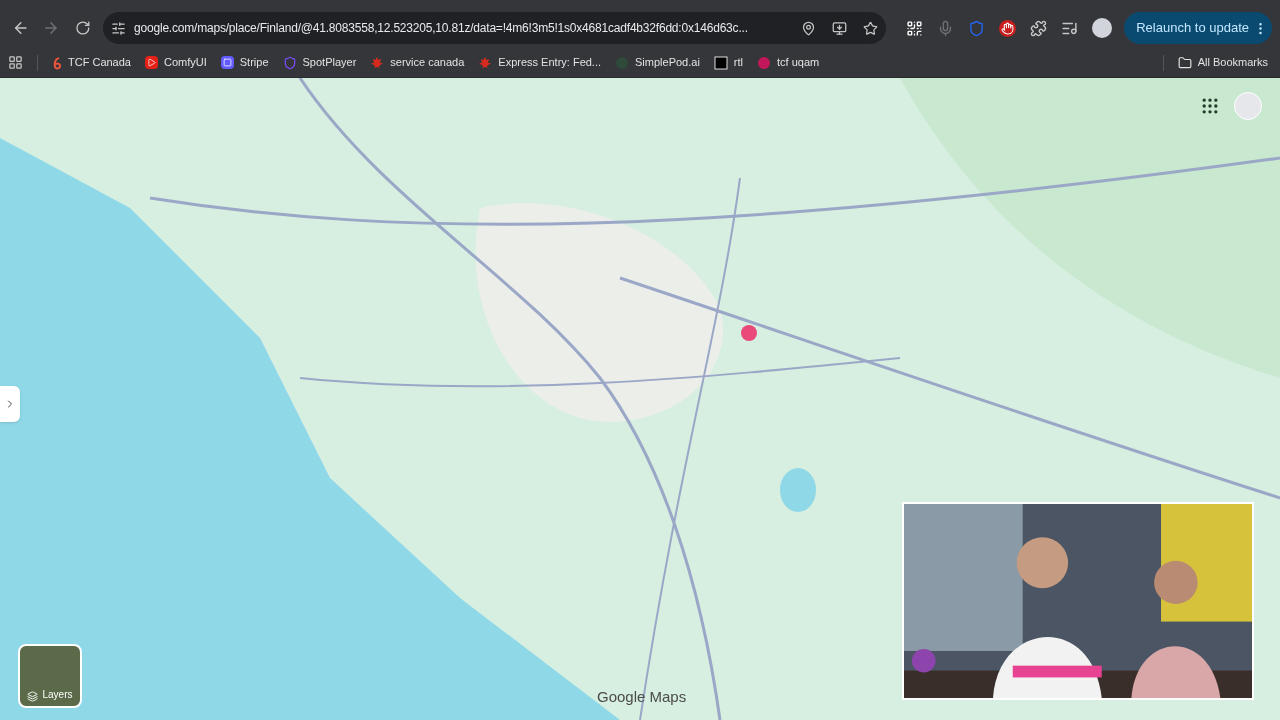 Image resolution: width=1280 pixels, height=720 pixels. I want to click on relaunch-button: Relaunch to update, so click(1198, 28).